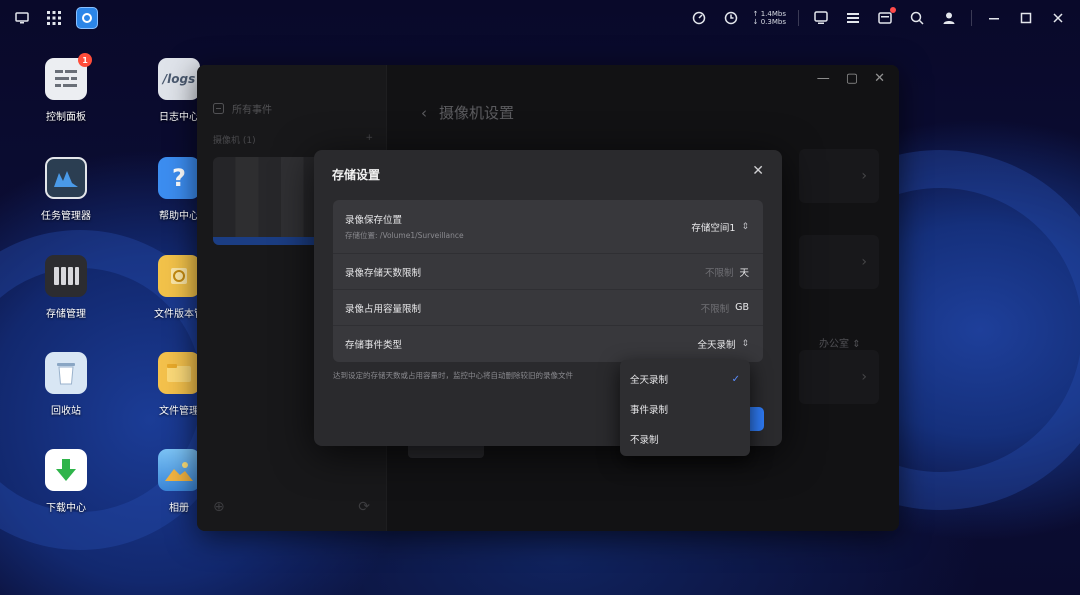 The width and height of the screenshot is (1080, 595). What do you see at coordinates (54, 18) in the screenshot?
I see `app-grid-icon` at bounding box center [54, 18].